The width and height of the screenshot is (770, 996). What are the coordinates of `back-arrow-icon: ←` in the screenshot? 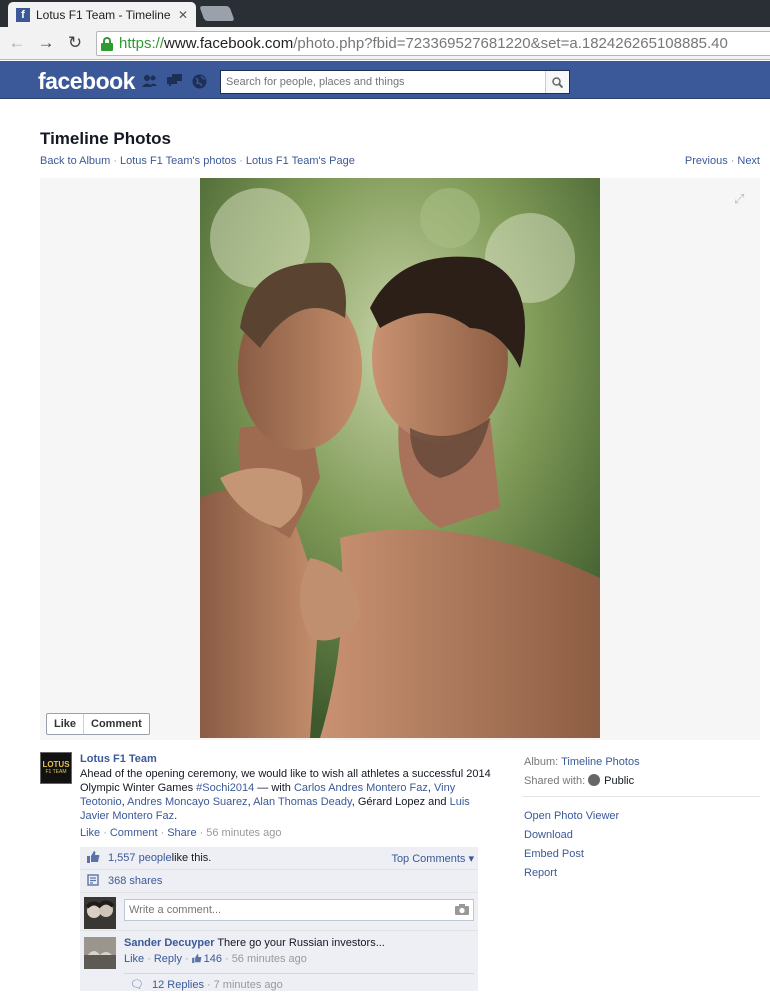 It's located at (17, 43).